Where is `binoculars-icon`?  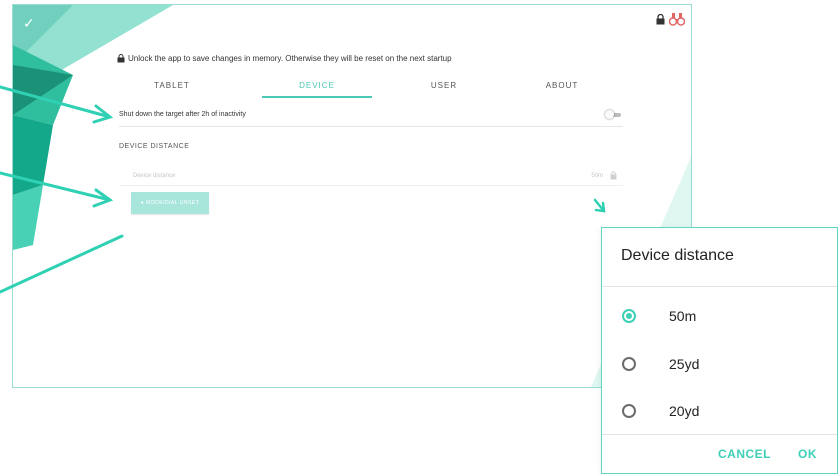 binoculars-icon is located at coordinates (677, 19).